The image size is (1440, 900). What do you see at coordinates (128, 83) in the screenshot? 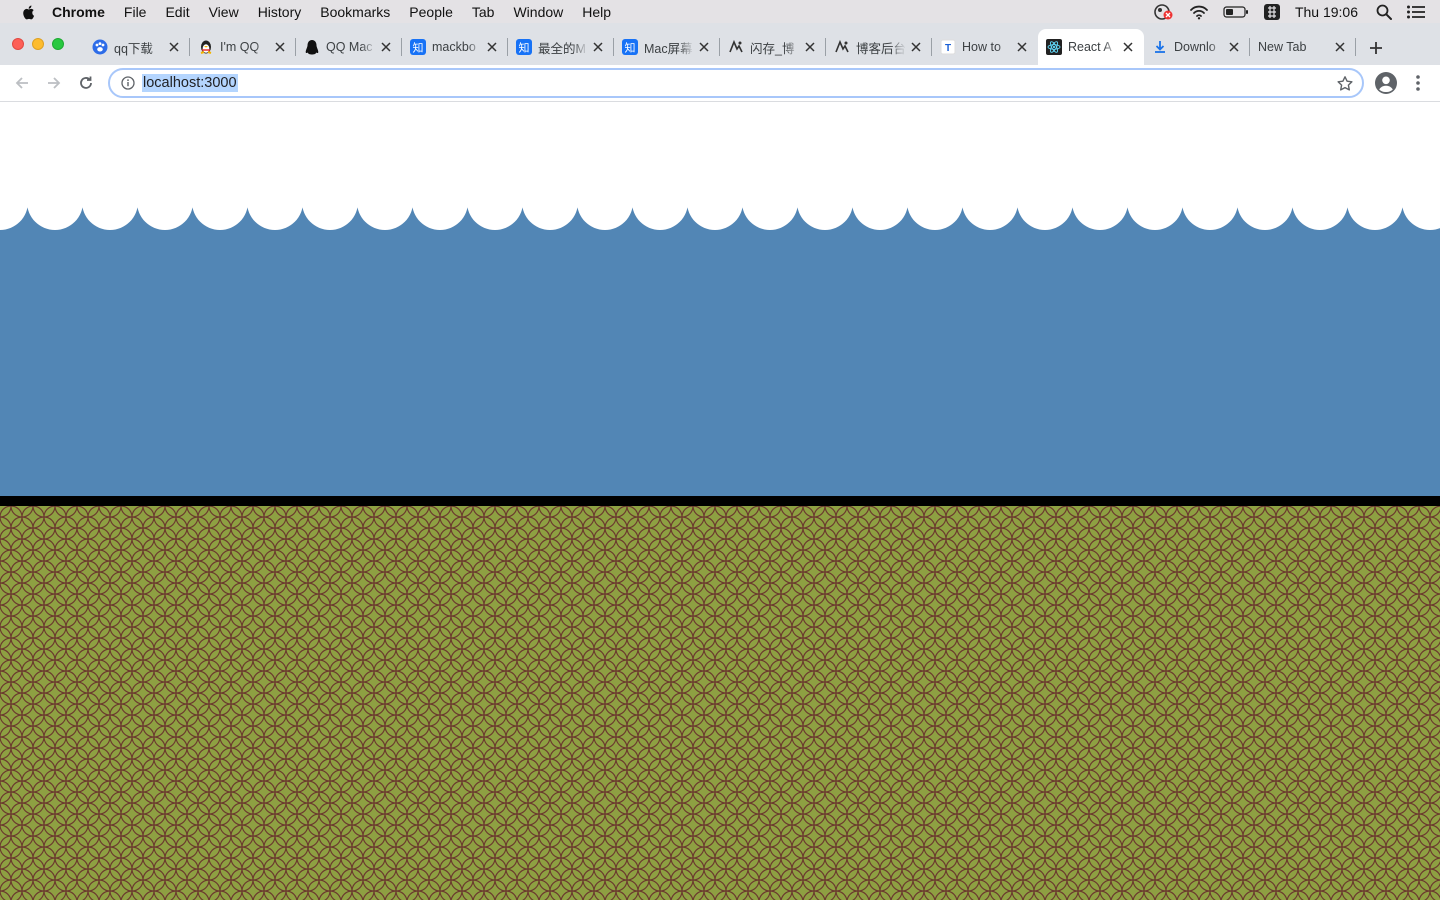
I see `info-icon` at bounding box center [128, 83].